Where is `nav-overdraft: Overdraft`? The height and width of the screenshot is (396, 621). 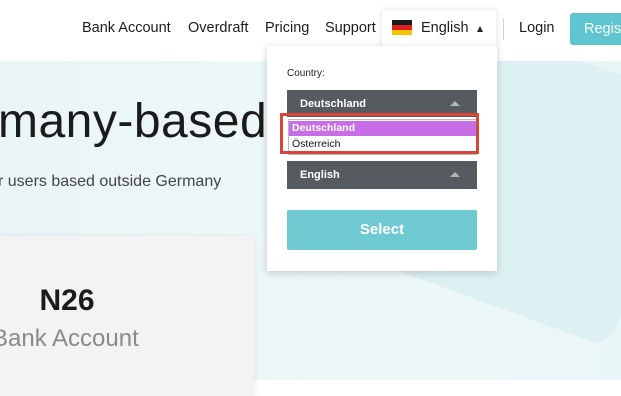 nav-overdraft: Overdraft is located at coordinates (218, 28).